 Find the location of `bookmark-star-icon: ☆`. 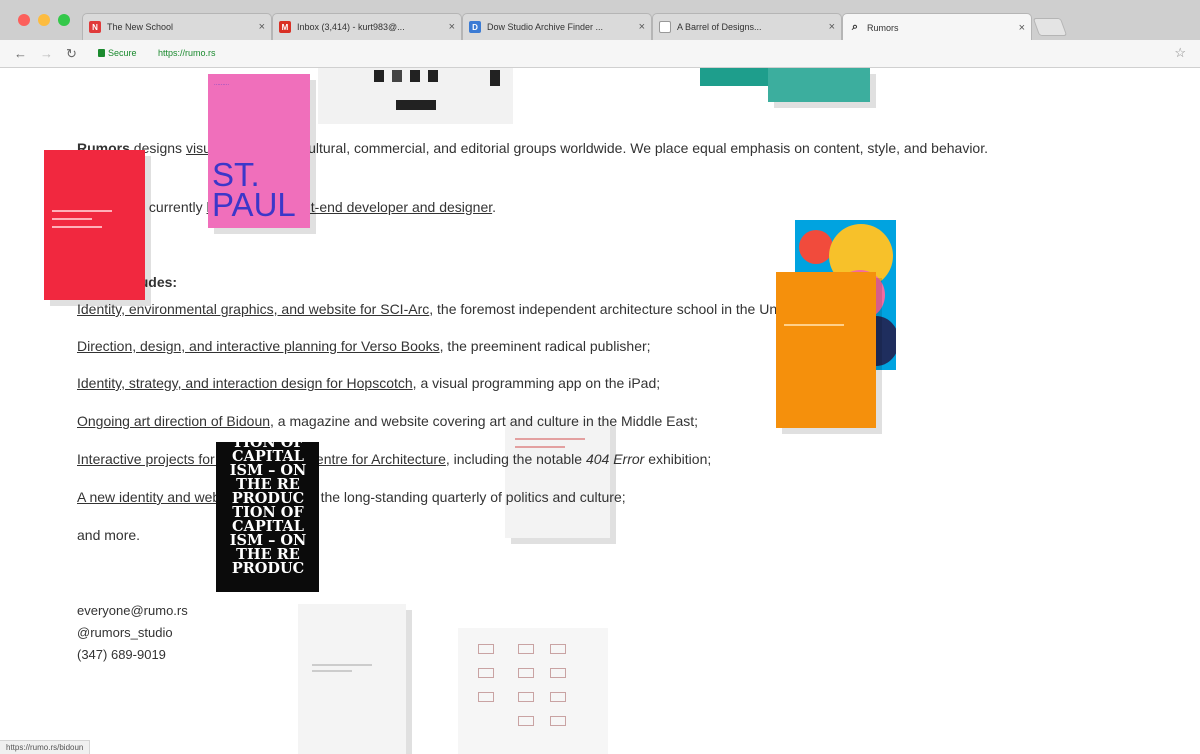

bookmark-star-icon: ☆ is located at coordinates (1180, 53).